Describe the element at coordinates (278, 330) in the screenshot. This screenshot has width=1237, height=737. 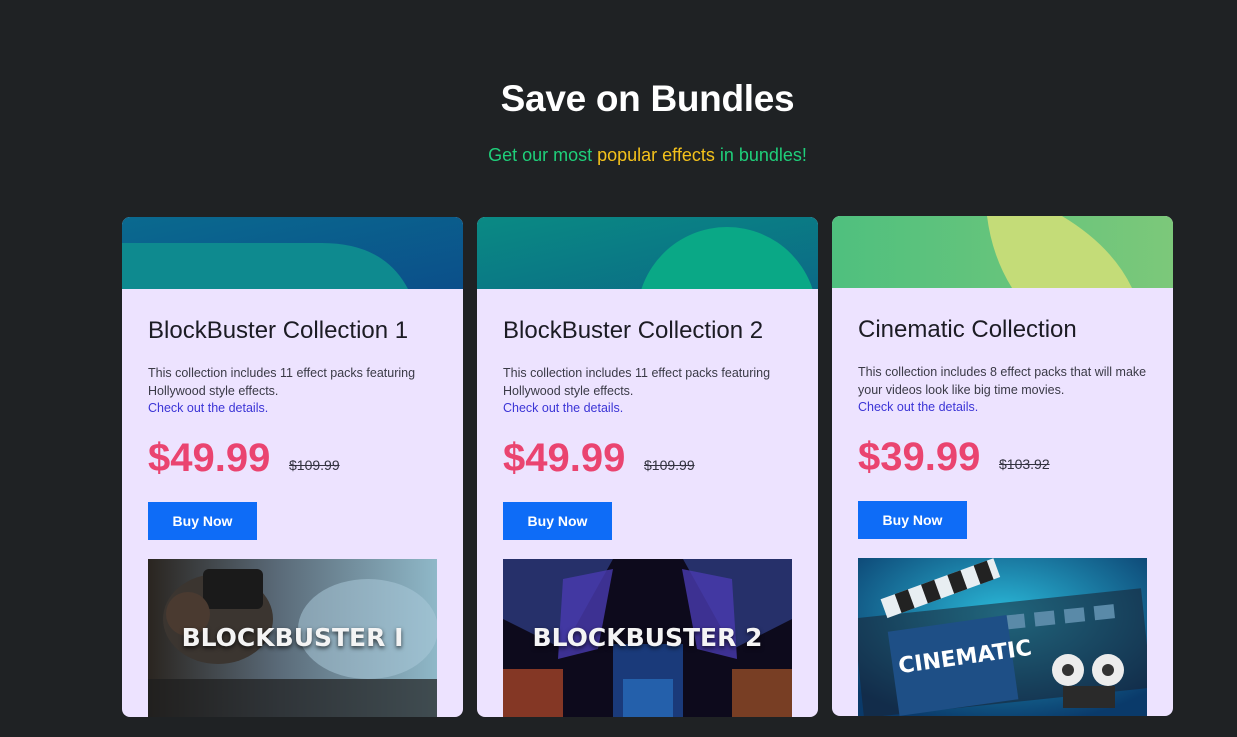
I see `card-title: BlockBuster Collection 1` at that location.